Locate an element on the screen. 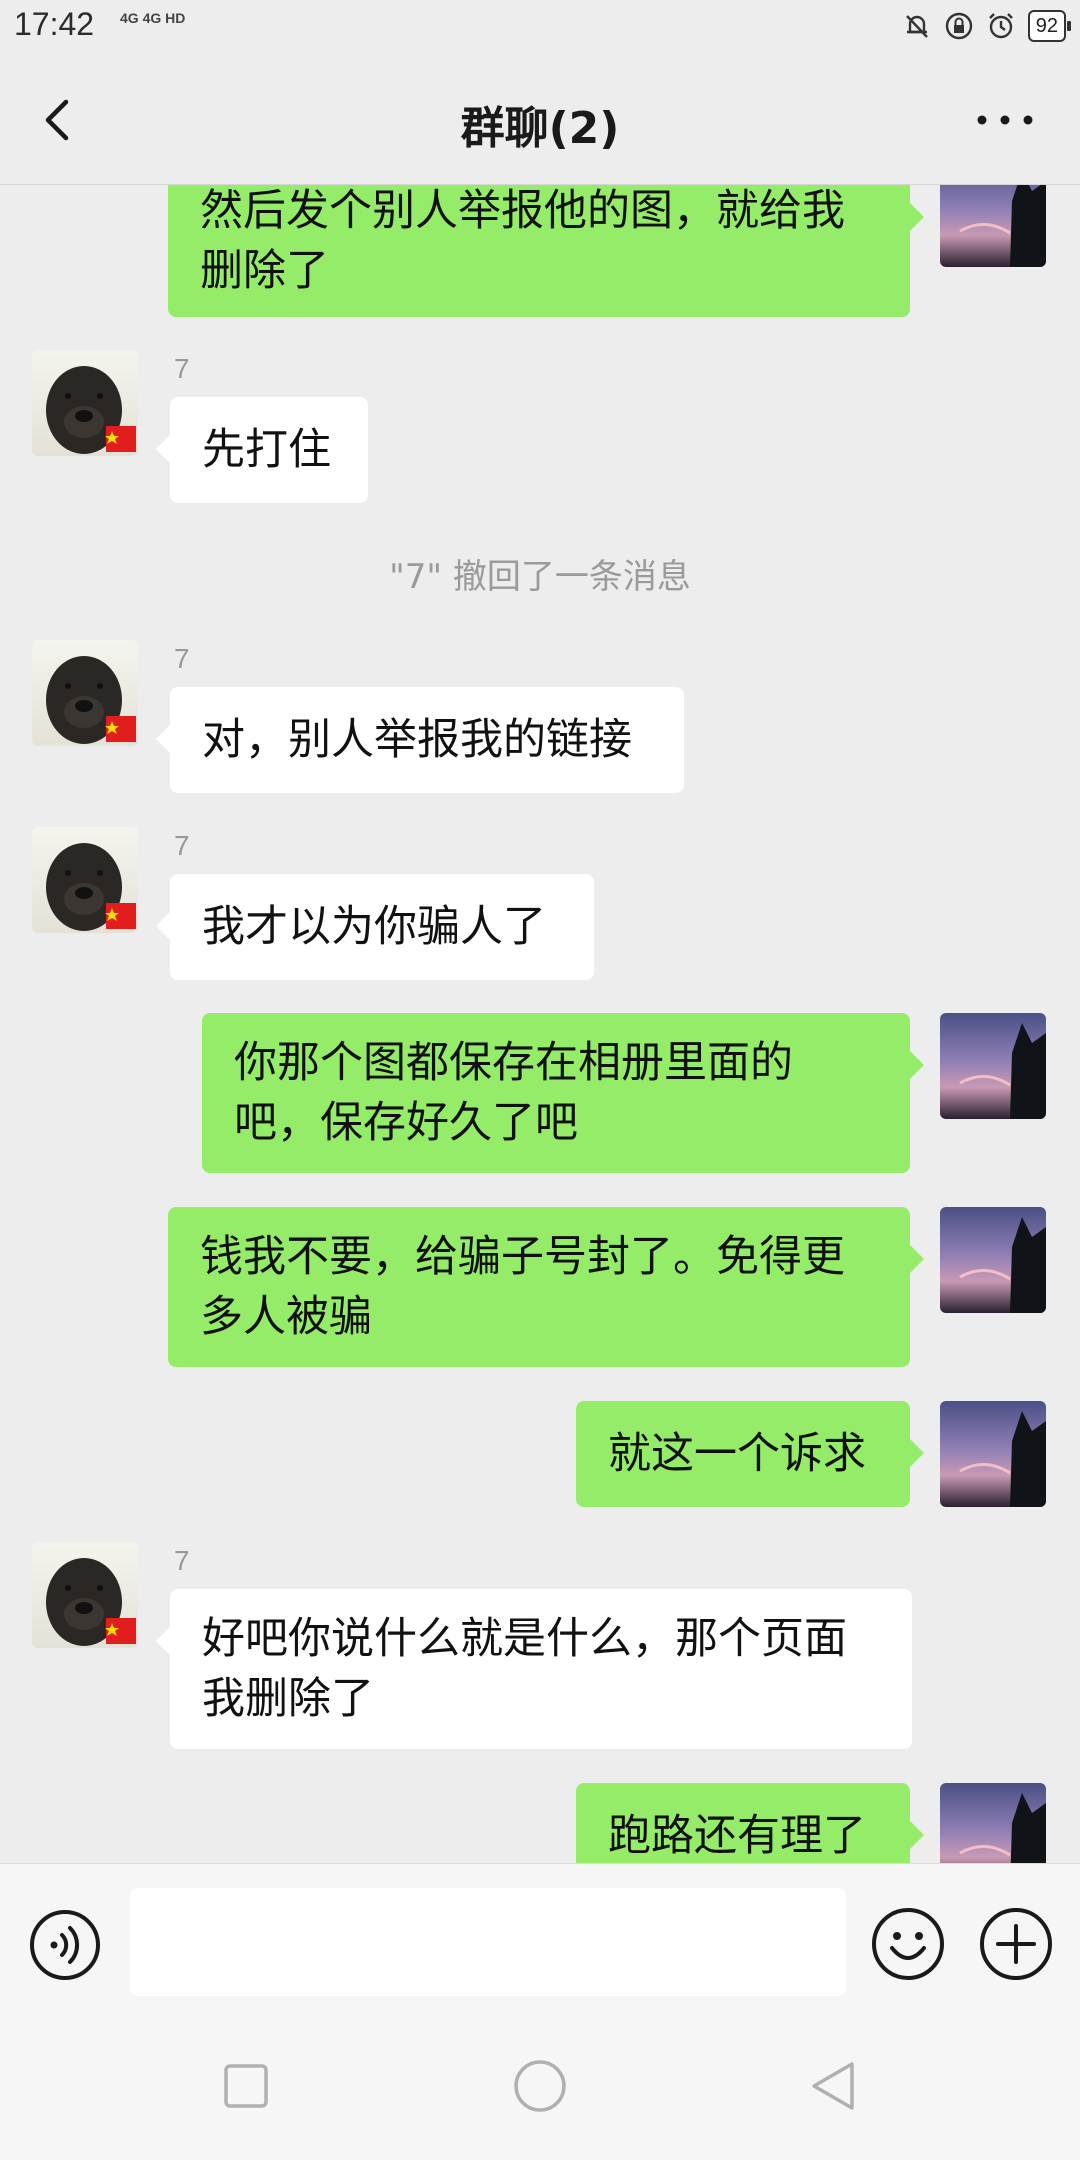 This screenshot has width=1080, height=2160. message-bubble-outgoing: 钱我不要，给骗子号封了。免得更多人被骗 is located at coordinates (546, 1287).